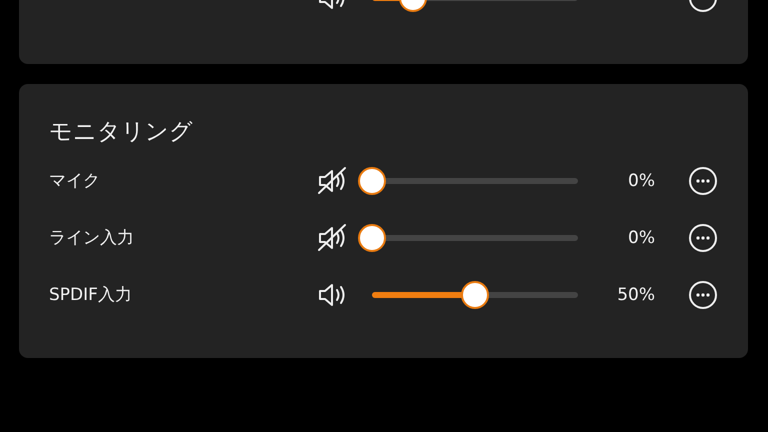 The width and height of the screenshot is (768, 432). I want to click on volume-reading: 50%, so click(635, 294).